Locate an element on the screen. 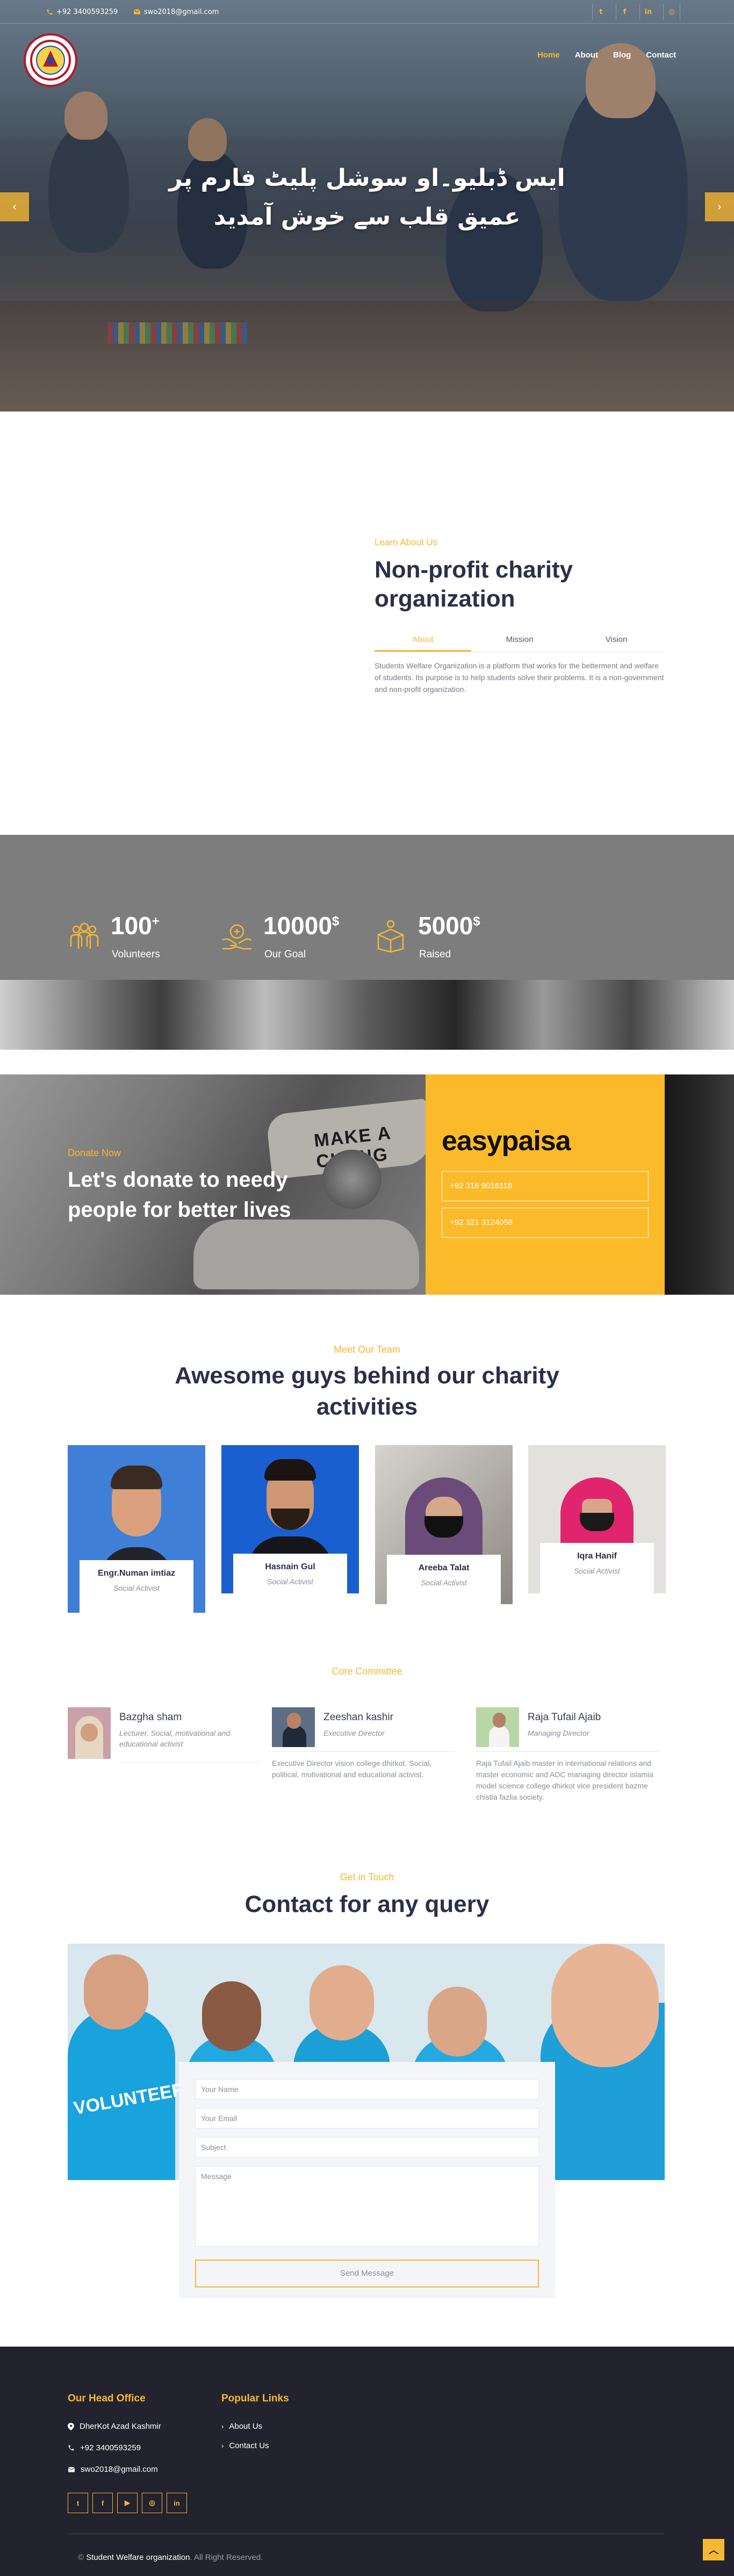  hero-title-line-2: عمیق قلب سے خوش آمدید is located at coordinates (367, 217).